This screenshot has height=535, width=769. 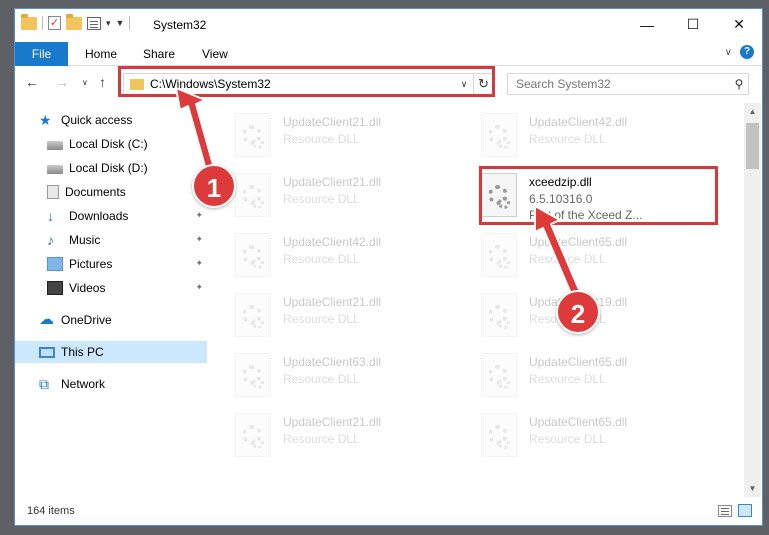 I want to click on help-icon: ?, so click(x=747, y=52).